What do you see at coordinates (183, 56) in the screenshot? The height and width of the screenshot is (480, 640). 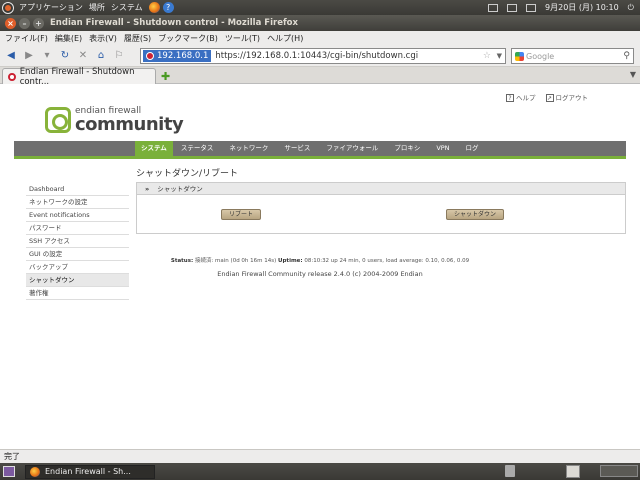 I see `site-host: 192.168.0.1` at bounding box center [183, 56].